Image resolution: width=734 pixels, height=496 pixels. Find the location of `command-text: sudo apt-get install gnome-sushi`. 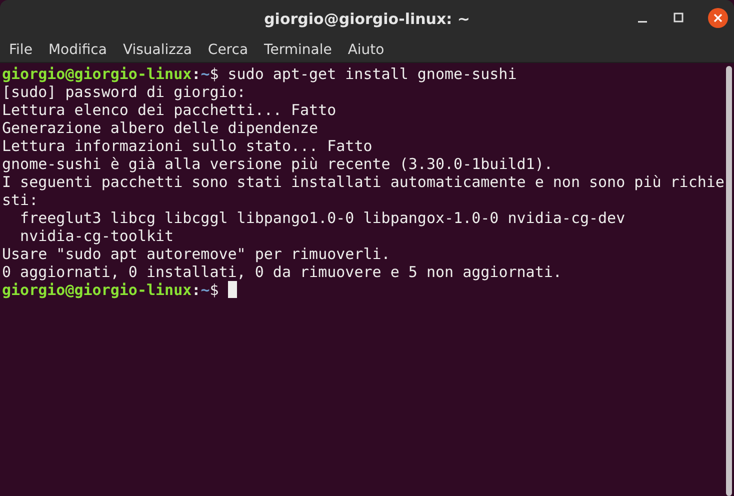

command-text: sudo apt-get install gnome-sushi is located at coordinates (372, 74).